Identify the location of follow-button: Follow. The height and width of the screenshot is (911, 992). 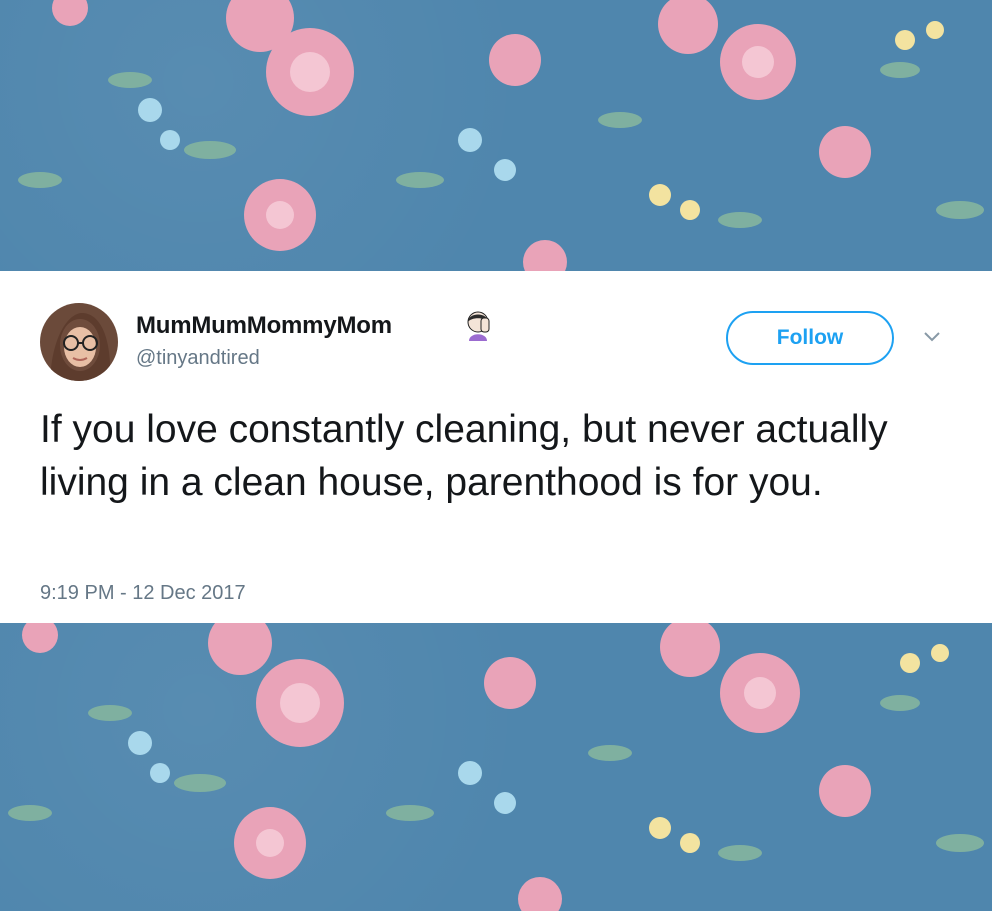
(810, 338).